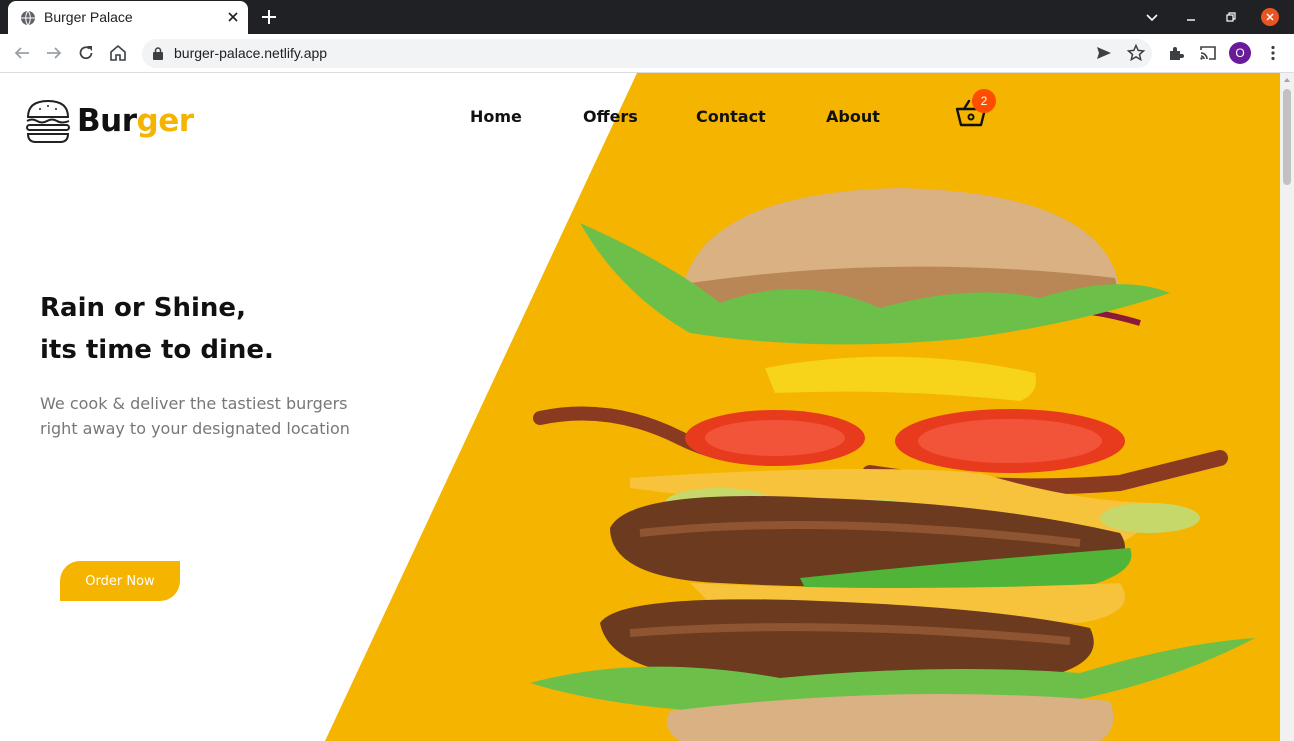 This screenshot has height=741, width=1294. Describe the element at coordinates (1104, 53) in the screenshot. I see `send-icon` at that location.